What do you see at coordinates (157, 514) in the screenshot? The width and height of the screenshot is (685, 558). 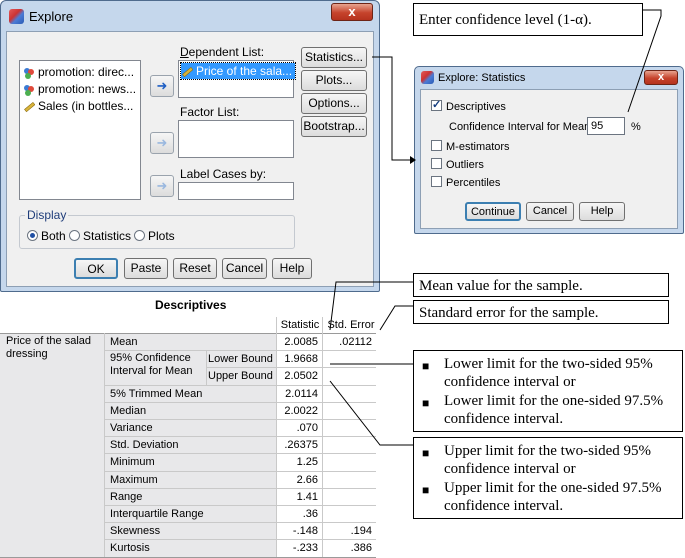 I see `row-label: Interquartile Range` at bounding box center [157, 514].